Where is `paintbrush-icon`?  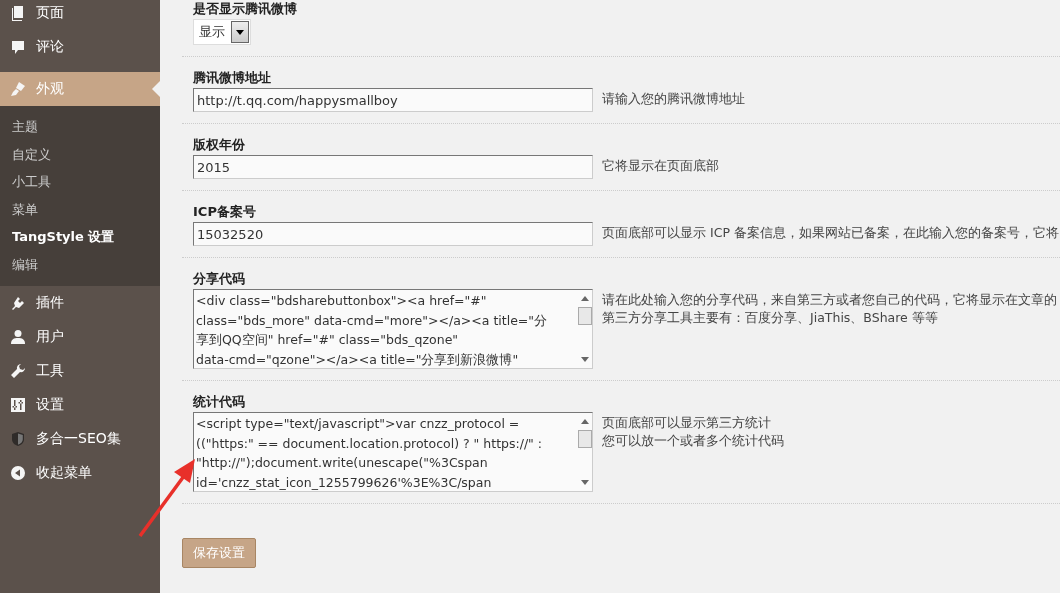
paintbrush-icon is located at coordinates (18, 89).